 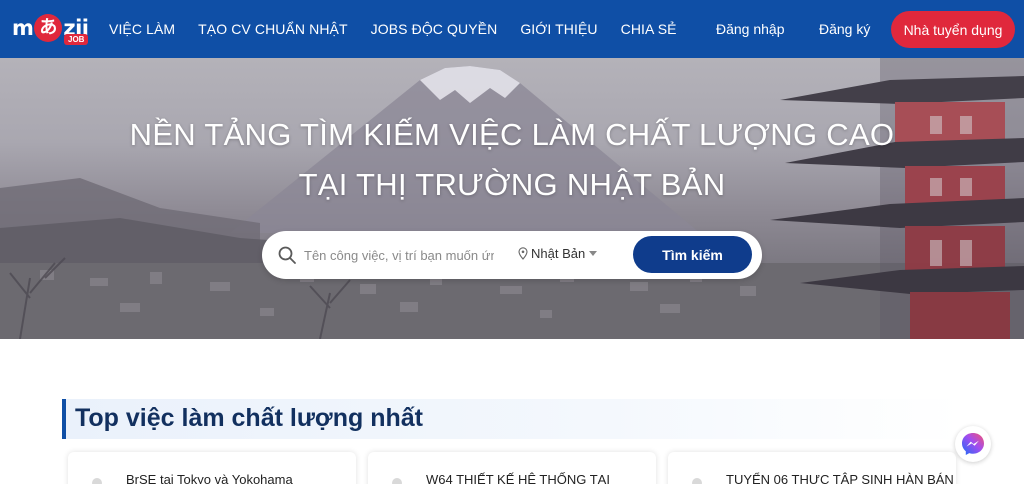 What do you see at coordinates (692, 254) in the screenshot?
I see `search-button: Tìm kiếm` at bounding box center [692, 254].